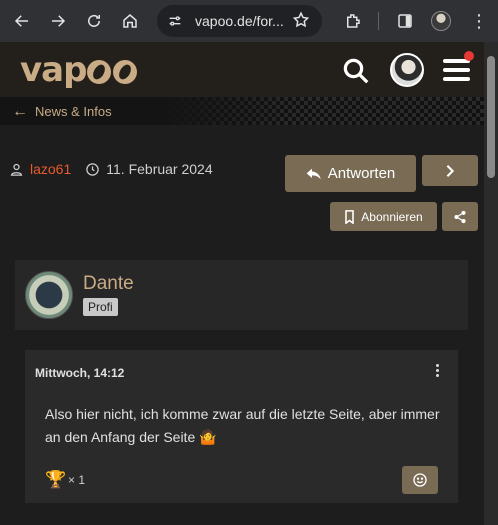 This screenshot has height=525, width=498. Describe the element at coordinates (392, 216) in the screenshot. I see `subscribe-button-label: Abonnieren` at that location.